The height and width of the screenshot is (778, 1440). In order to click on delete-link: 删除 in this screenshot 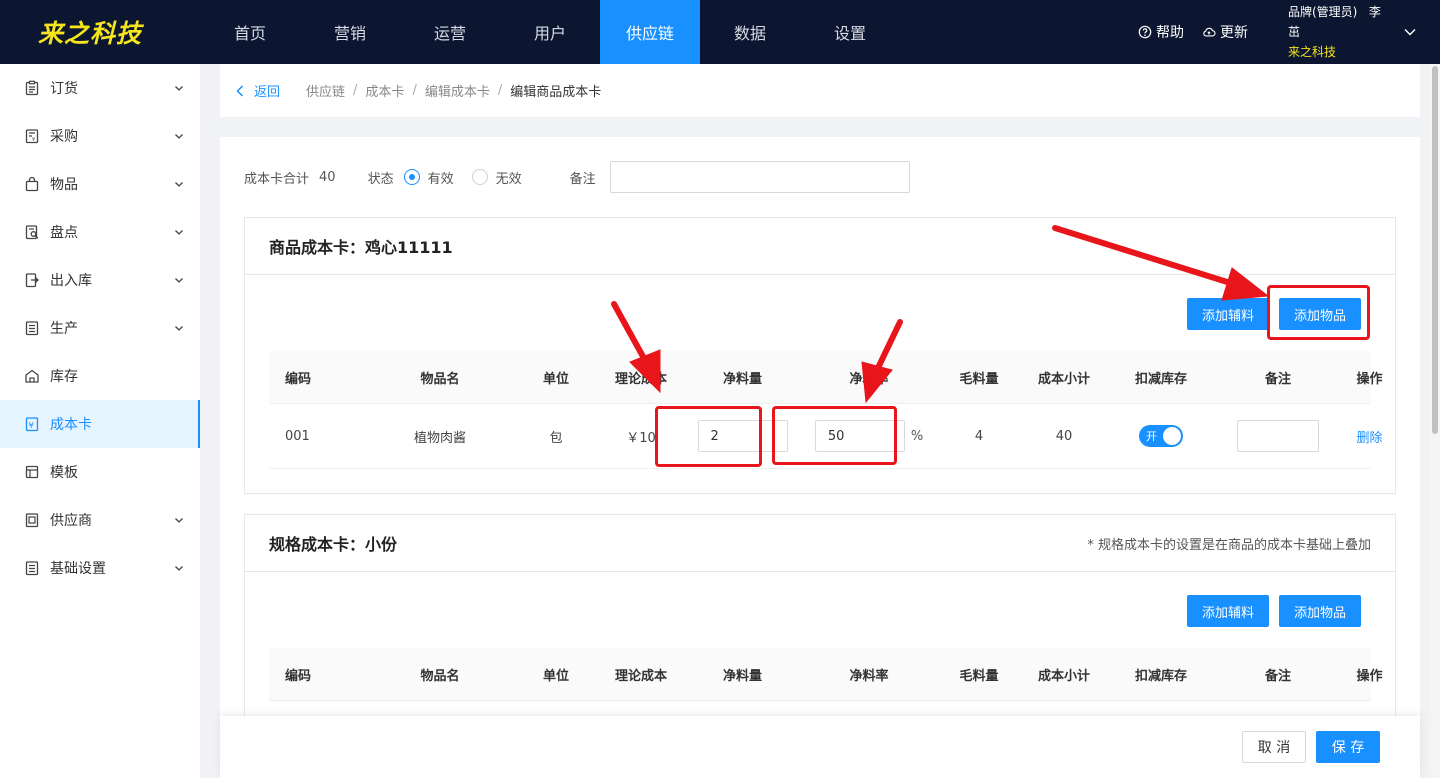, I will do `click(1369, 436)`.